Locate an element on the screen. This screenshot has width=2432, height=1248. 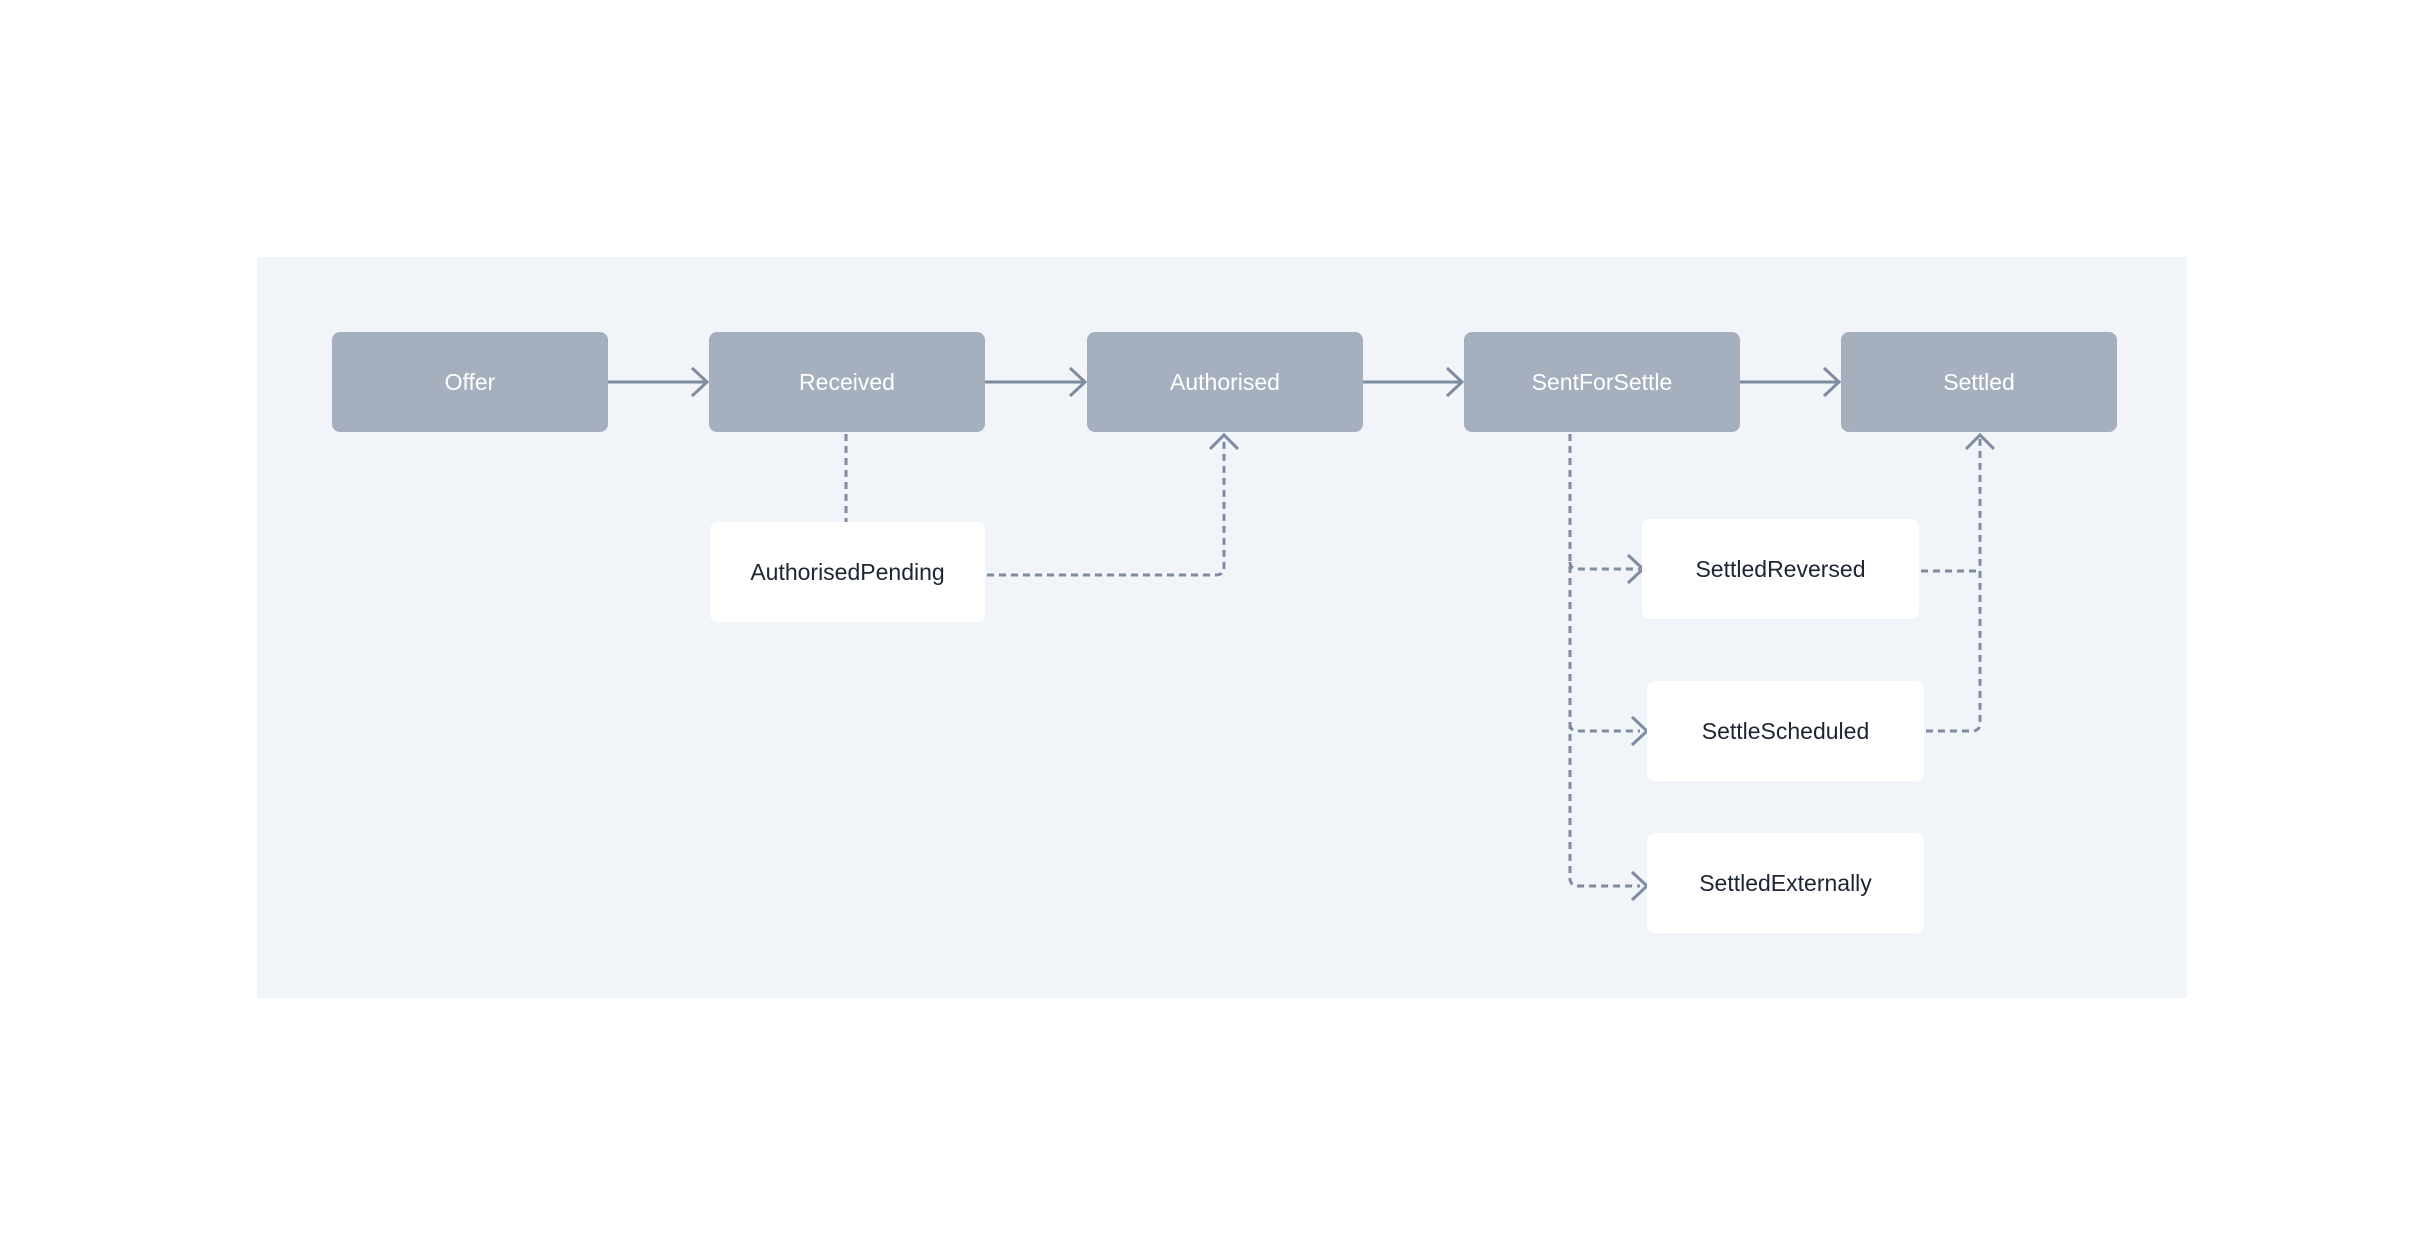
node-offer: Offer is located at coordinates (470, 382).